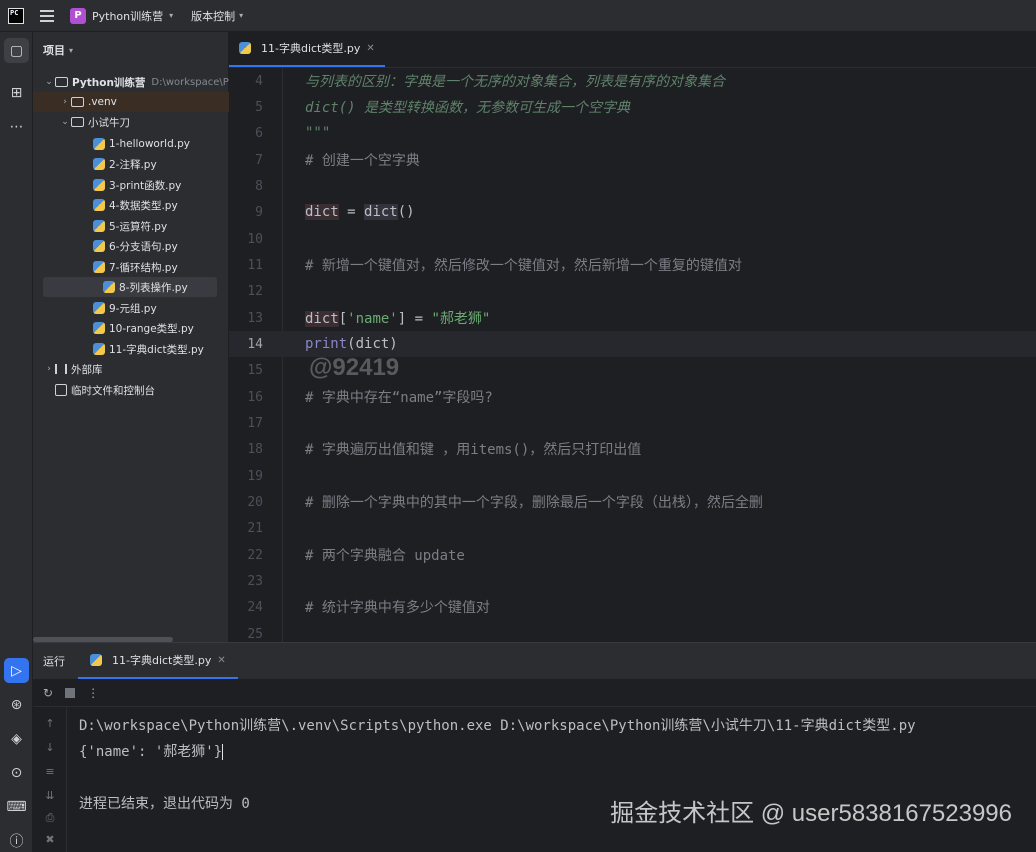 The height and width of the screenshot is (852, 1036). What do you see at coordinates (130, 50) in the screenshot?
I see `project-panel-header: 项目 ▾` at bounding box center [130, 50].